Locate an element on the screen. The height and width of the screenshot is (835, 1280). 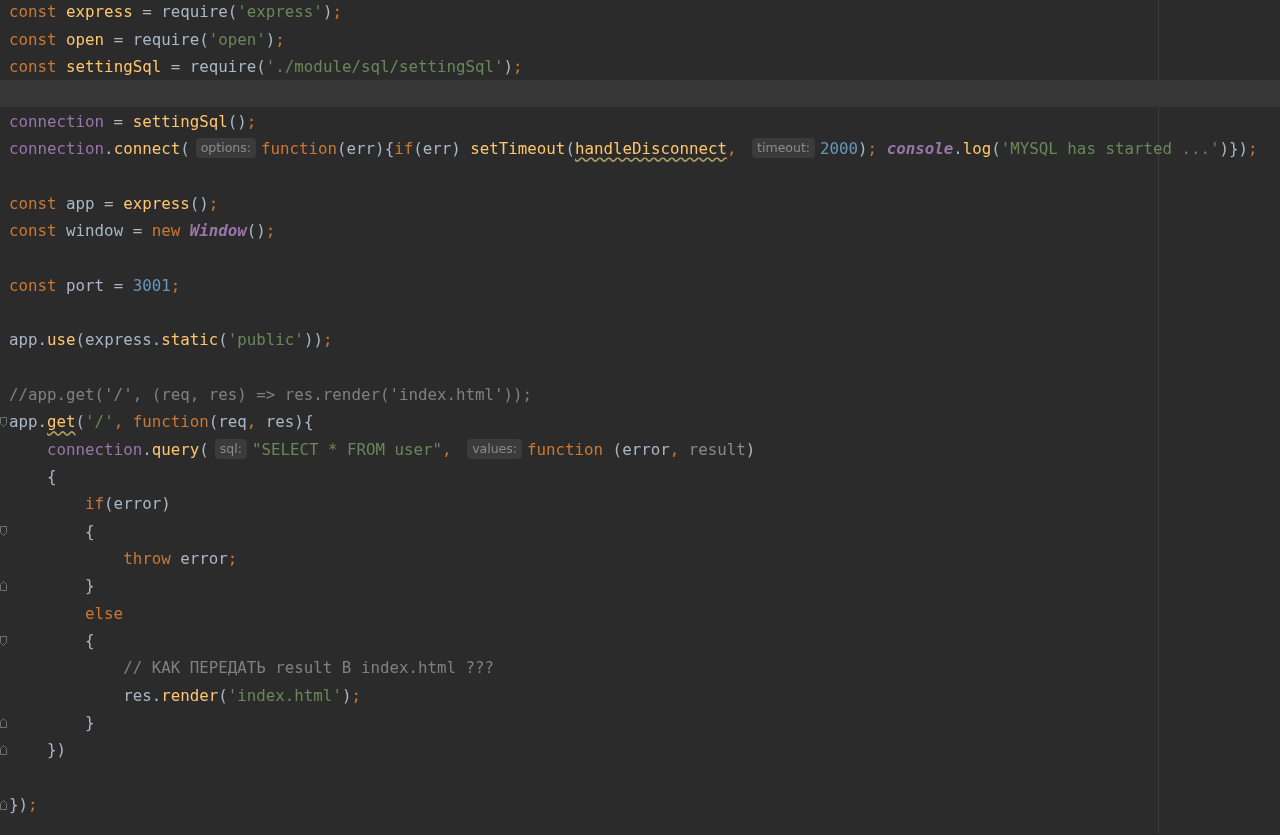
code-text: }); is located at coordinates (23, 805).